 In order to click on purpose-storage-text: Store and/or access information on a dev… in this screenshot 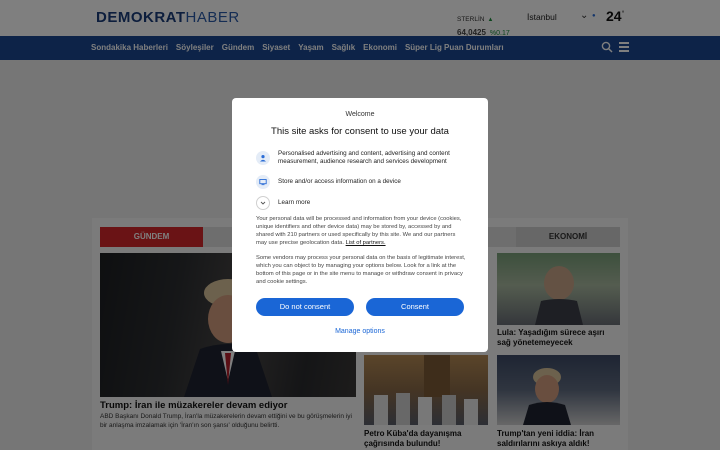, I will do `click(339, 182)`.